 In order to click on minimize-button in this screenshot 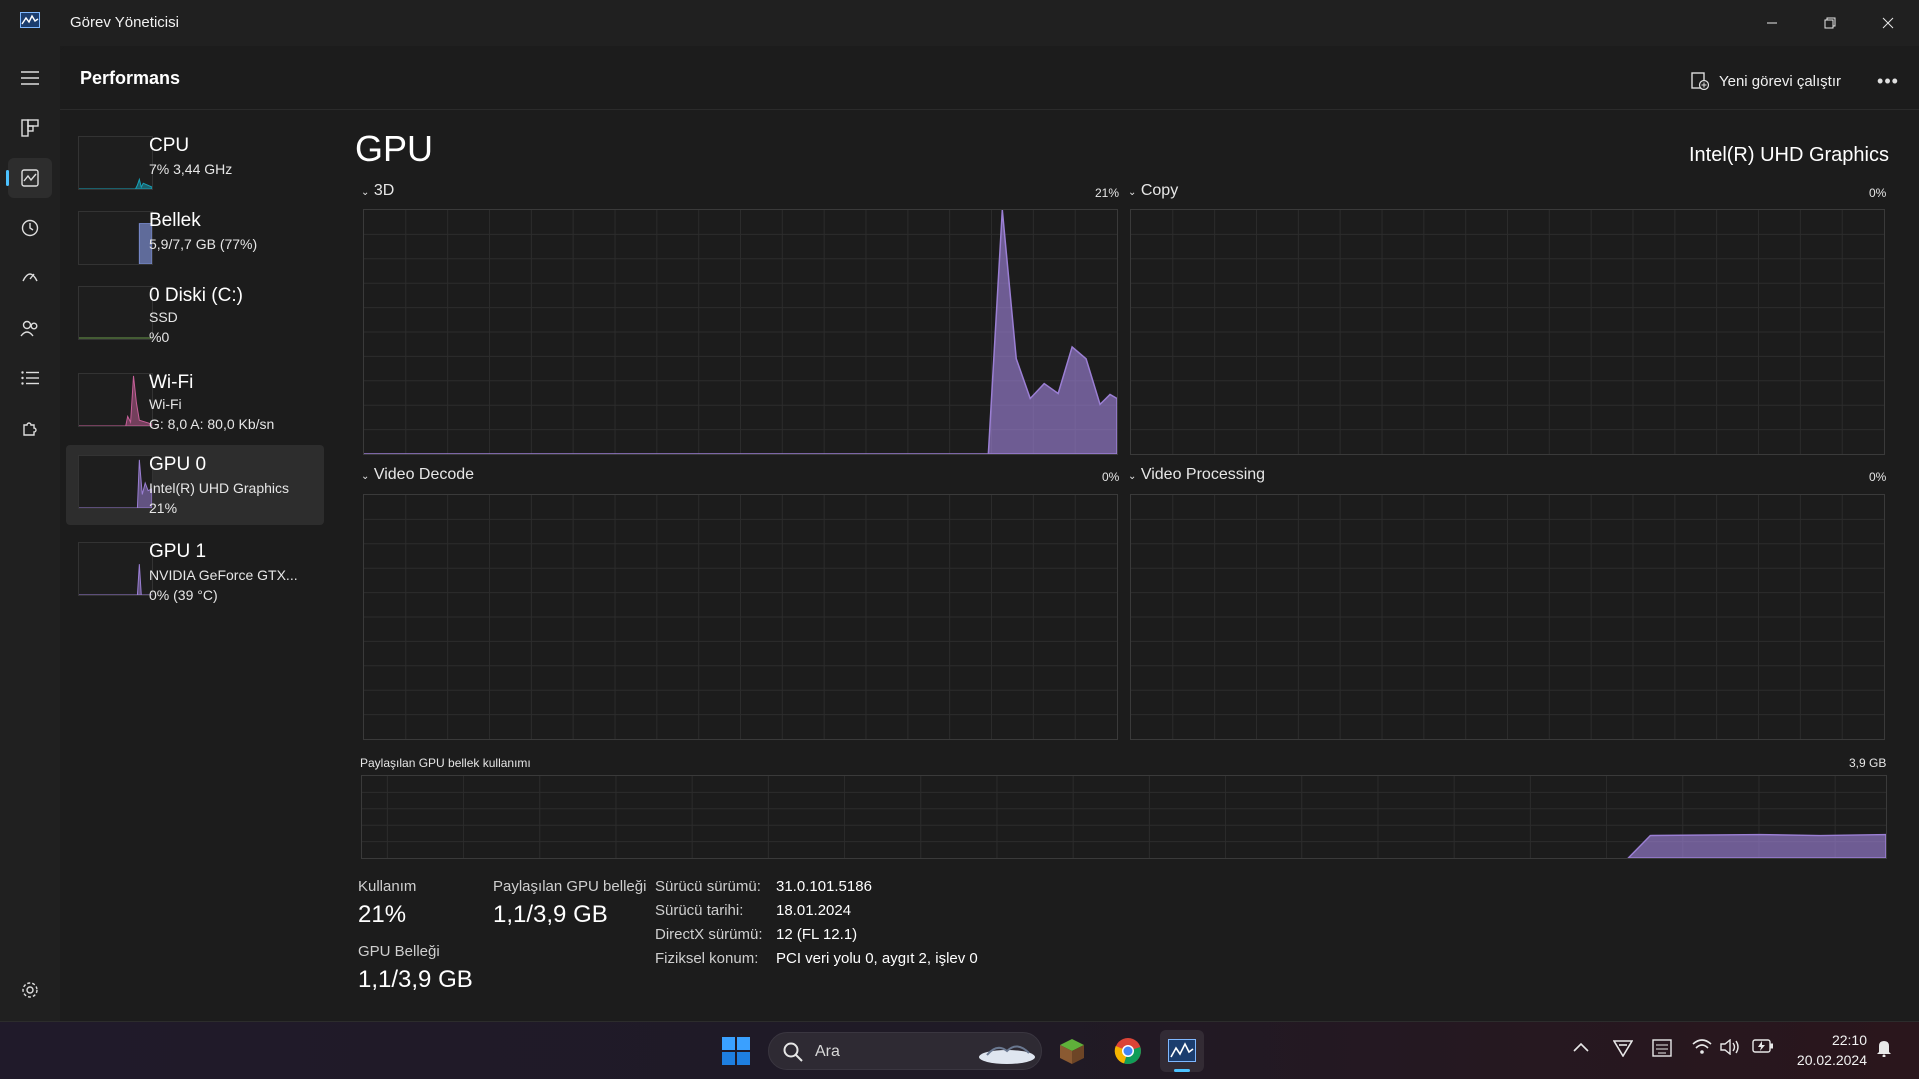, I will do `click(1772, 23)`.